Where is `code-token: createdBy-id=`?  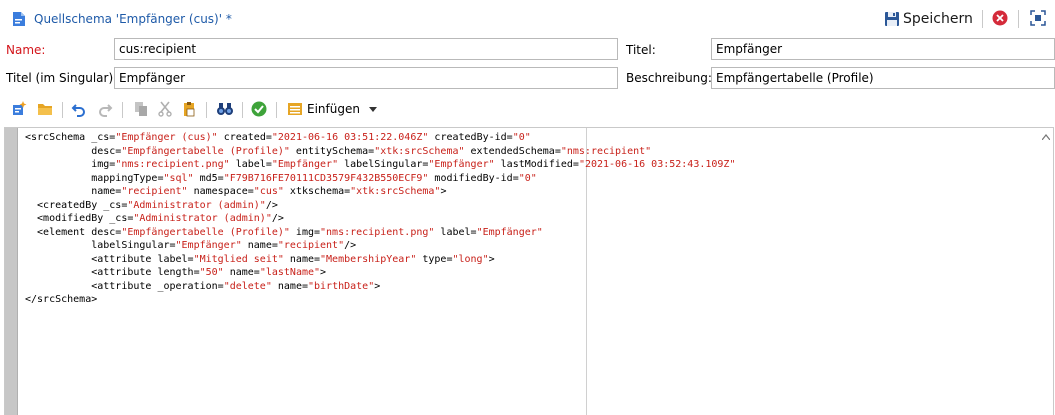
code-token: createdBy-id= is located at coordinates (470, 137).